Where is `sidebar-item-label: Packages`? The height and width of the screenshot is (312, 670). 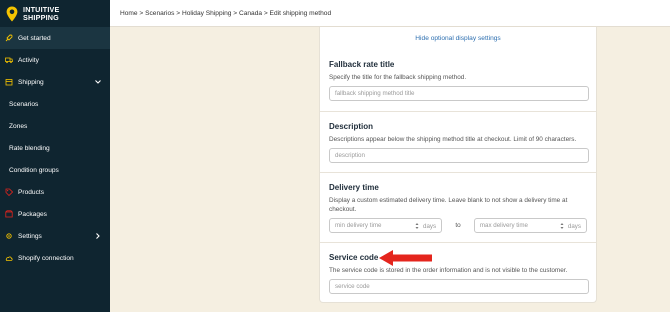 sidebar-item-label: Packages is located at coordinates (32, 214).